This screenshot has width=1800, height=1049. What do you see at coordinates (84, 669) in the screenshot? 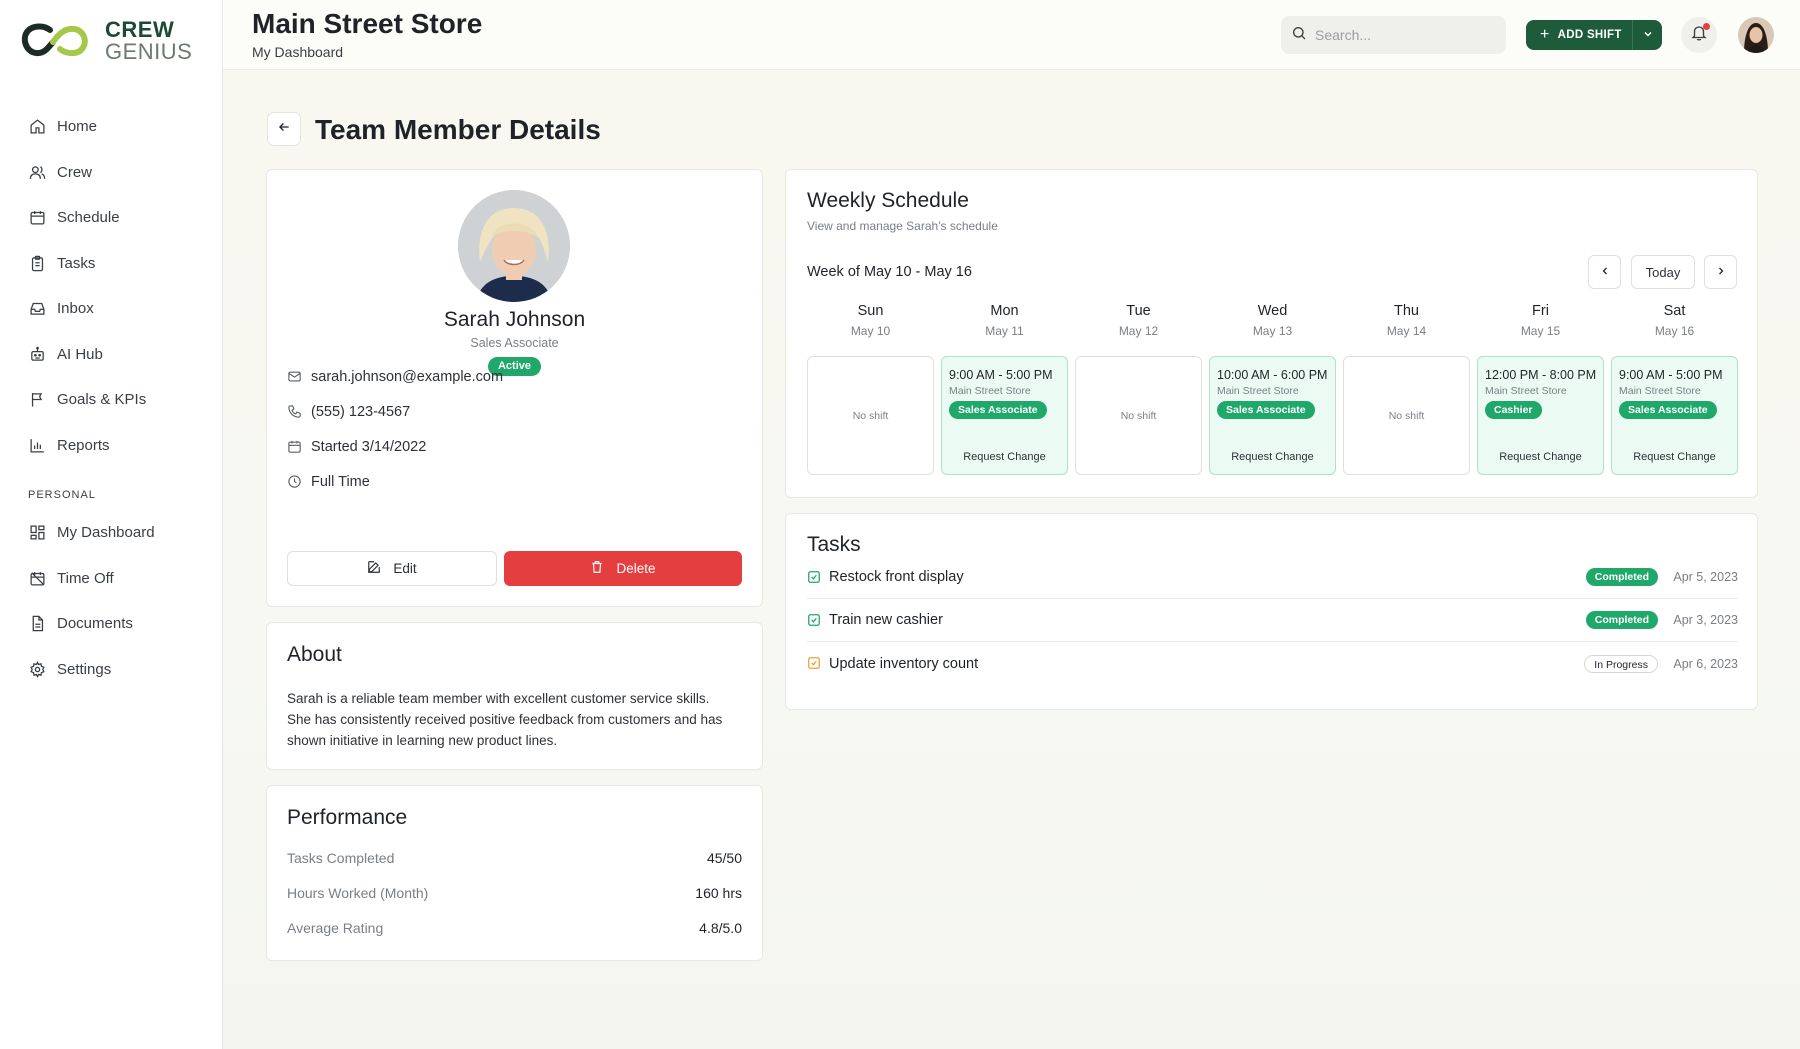
I see `sidebar-item-label: Settings` at bounding box center [84, 669].